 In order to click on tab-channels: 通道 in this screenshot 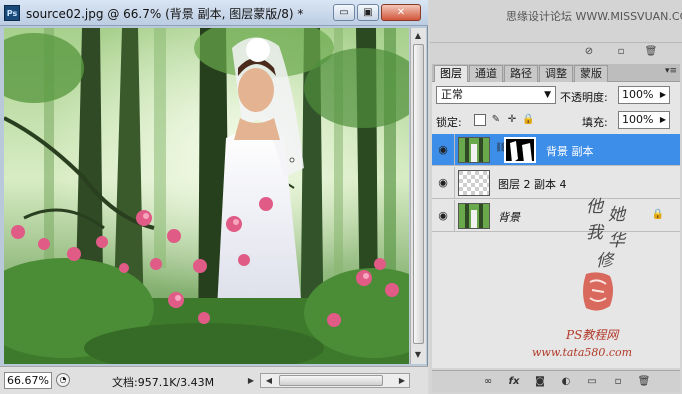, I will do `click(486, 73)`.